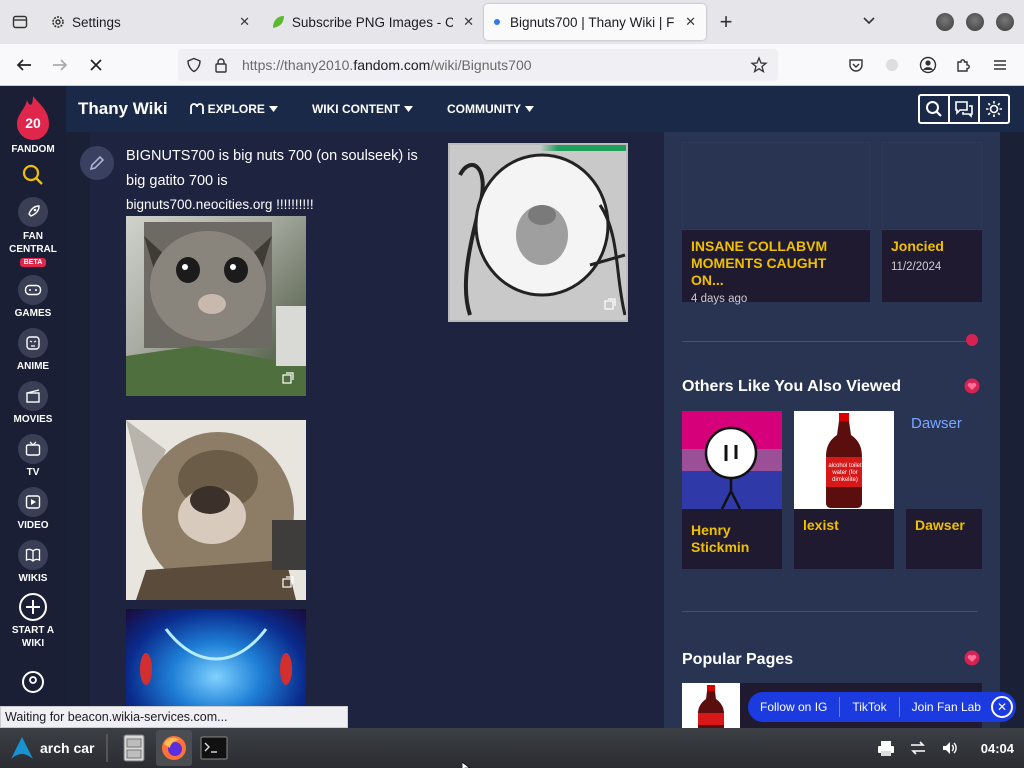 The width and height of the screenshot is (1024, 768). What do you see at coordinates (732, 460) in the screenshot?
I see `henry-stickmin-image` at bounding box center [732, 460].